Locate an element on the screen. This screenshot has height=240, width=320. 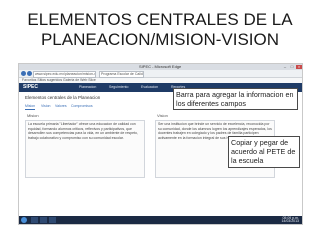
taskbar: 05:09 p.m. 14/03/2013 is located at coordinates (160, 220).